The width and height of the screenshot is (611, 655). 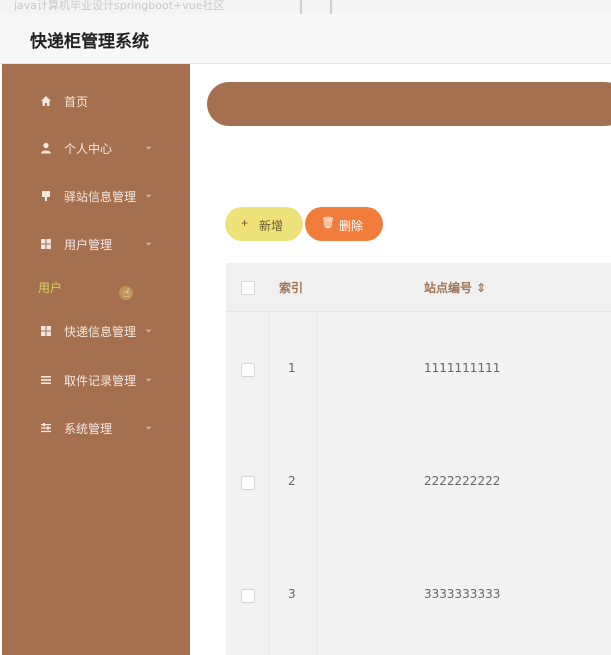 What do you see at coordinates (50, 288) in the screenshot?
I see `sidebar-subitem-label: 用户` at bounding box center [50, 288].